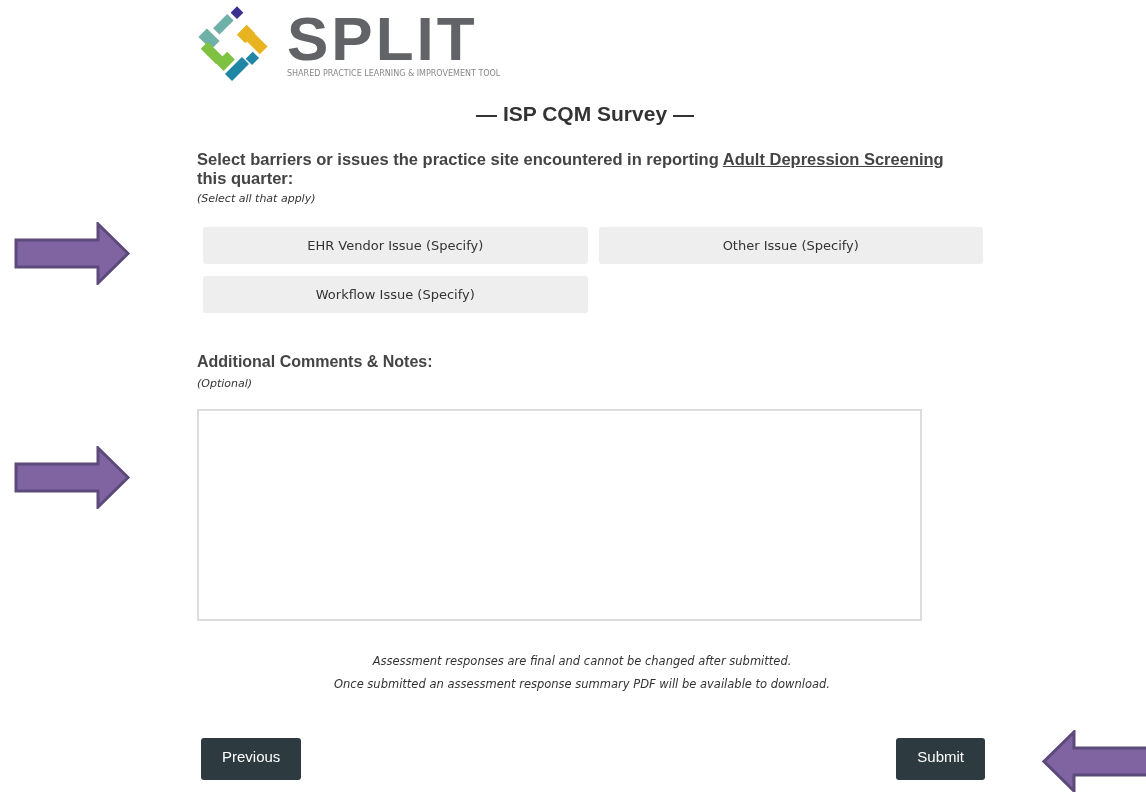 This screenshot has width=1146, height=792. I want to click on option-button: Other Issue (Specify), so click(790, 245).